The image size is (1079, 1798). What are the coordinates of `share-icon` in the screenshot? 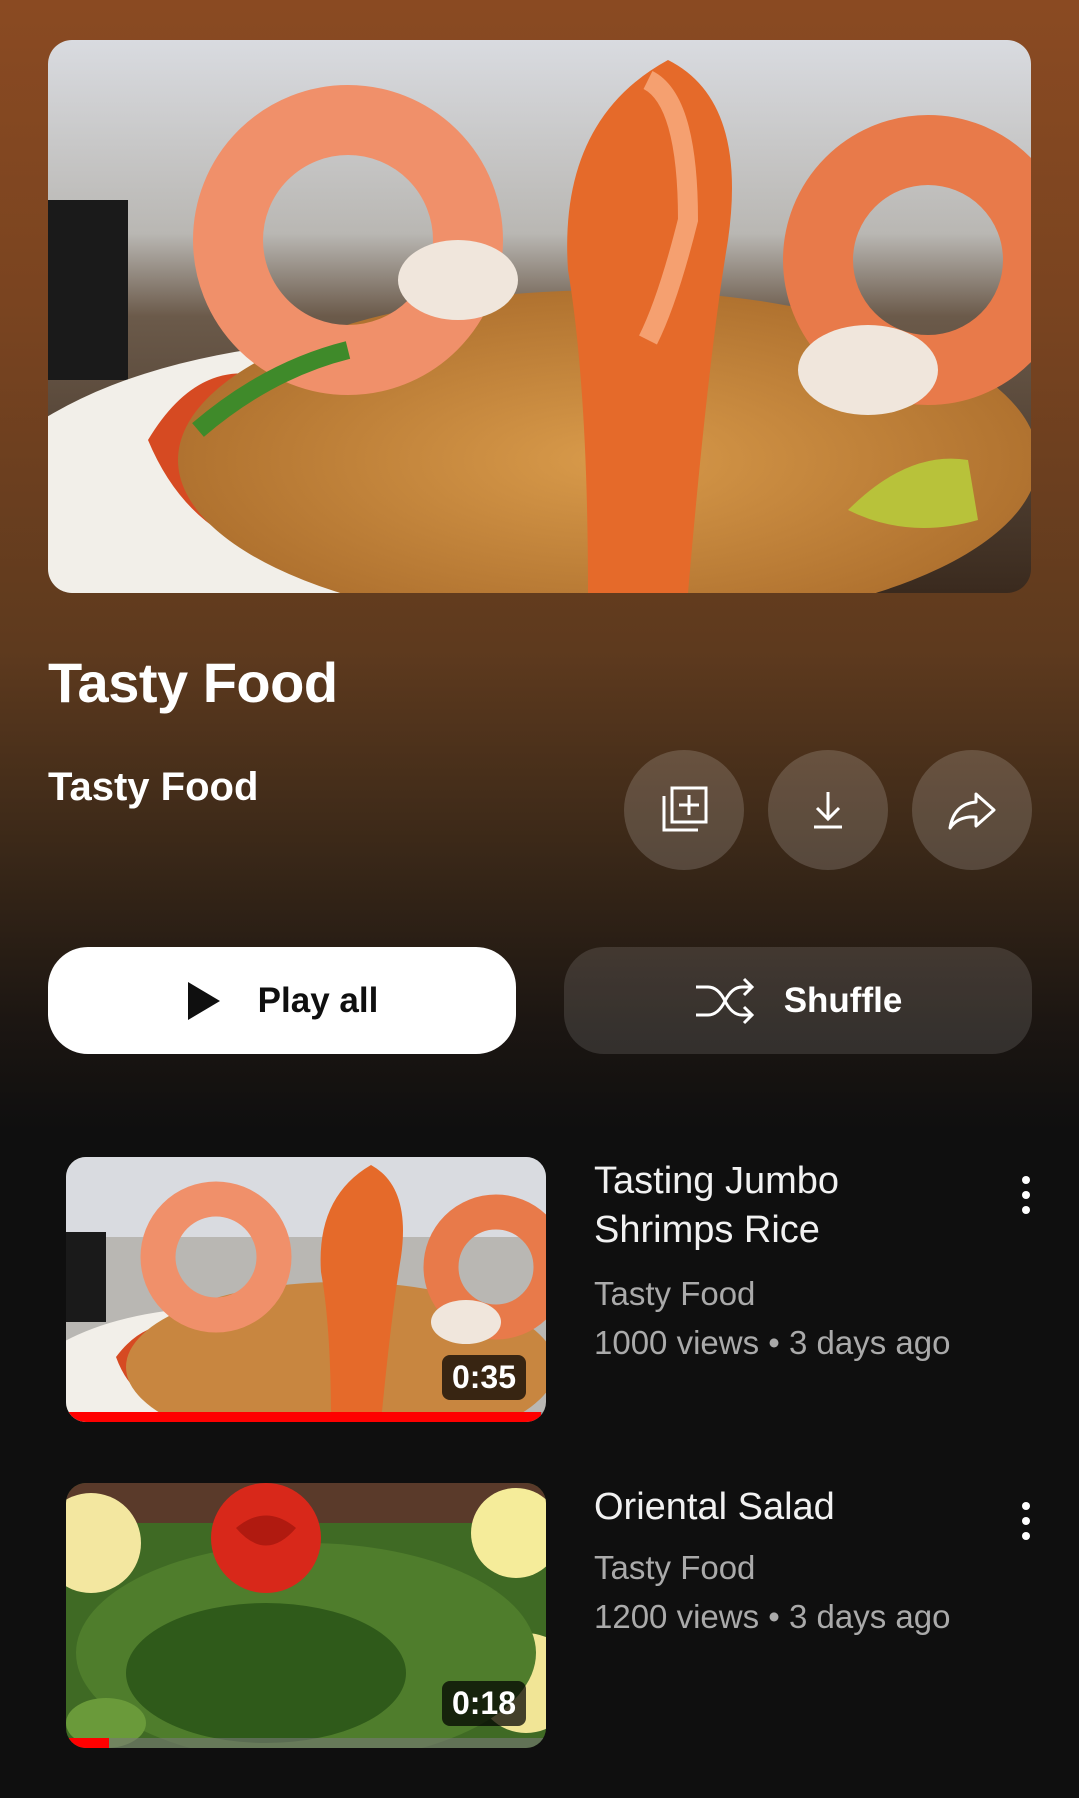 It's located at (972, 811).